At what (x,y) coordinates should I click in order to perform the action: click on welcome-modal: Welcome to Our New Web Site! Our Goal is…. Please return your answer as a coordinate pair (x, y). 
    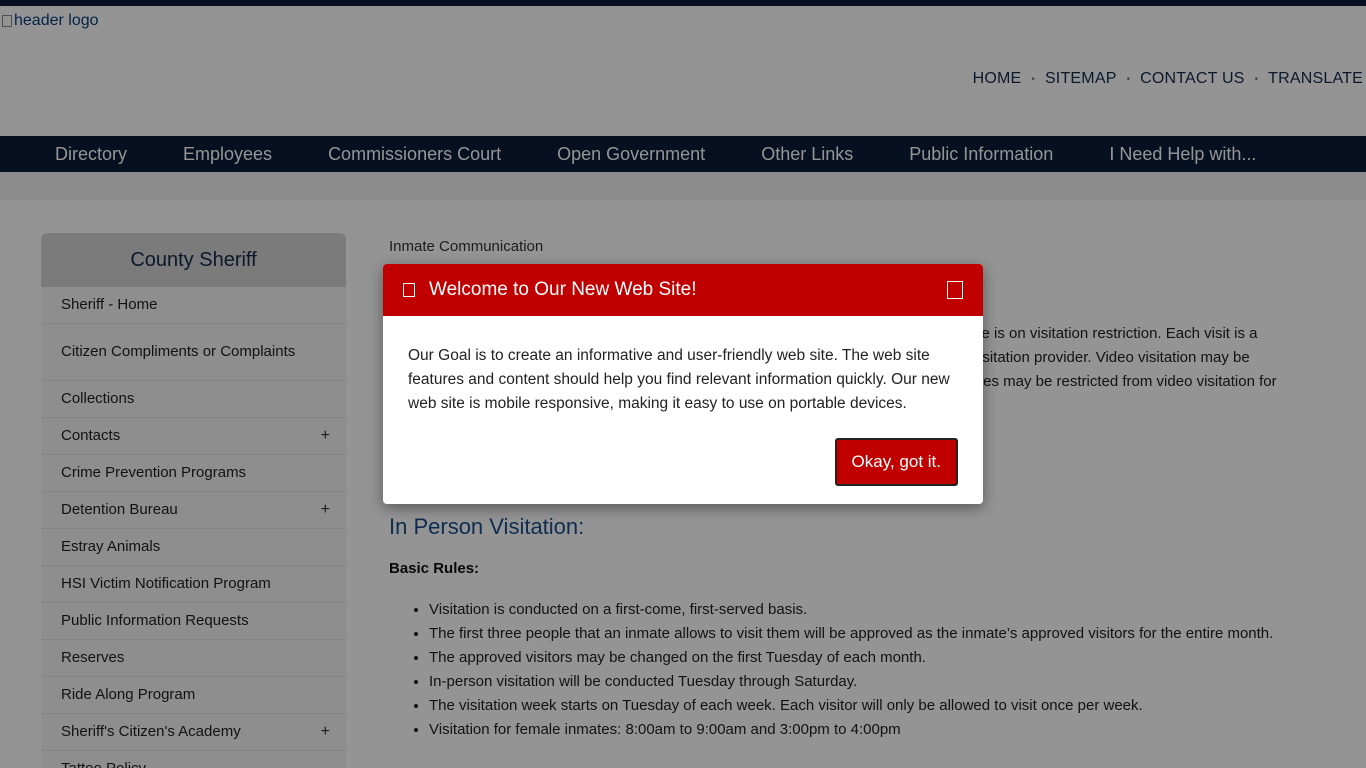
    Looking at the image, I should click on (683, 384).